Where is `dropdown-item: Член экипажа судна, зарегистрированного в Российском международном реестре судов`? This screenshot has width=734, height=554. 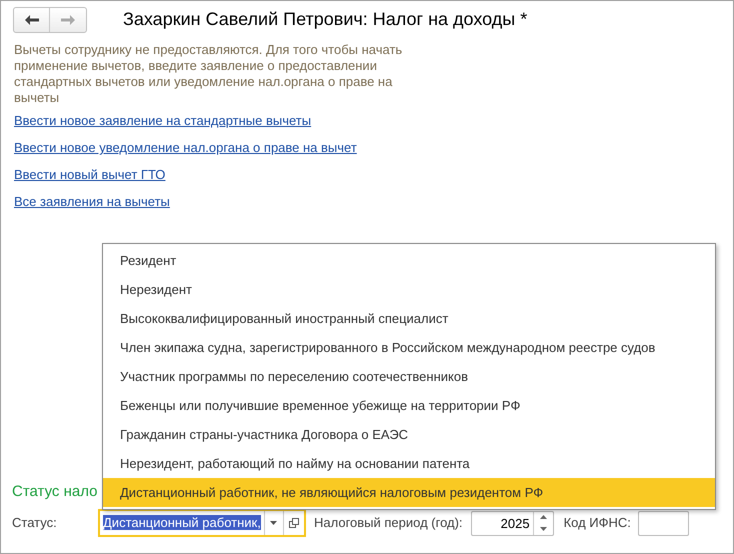
dropdown-item: Член экипажа судна, зарегистрированного в Российском международном реестре судов is located at coordinates (409, 347).